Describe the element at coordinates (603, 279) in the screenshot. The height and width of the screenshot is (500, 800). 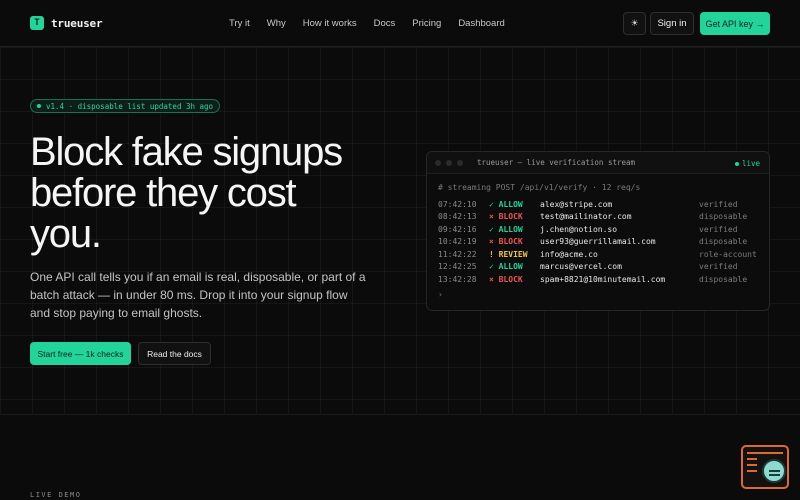
I see `log-email: spam+8821@10minutemail.com` at that location.